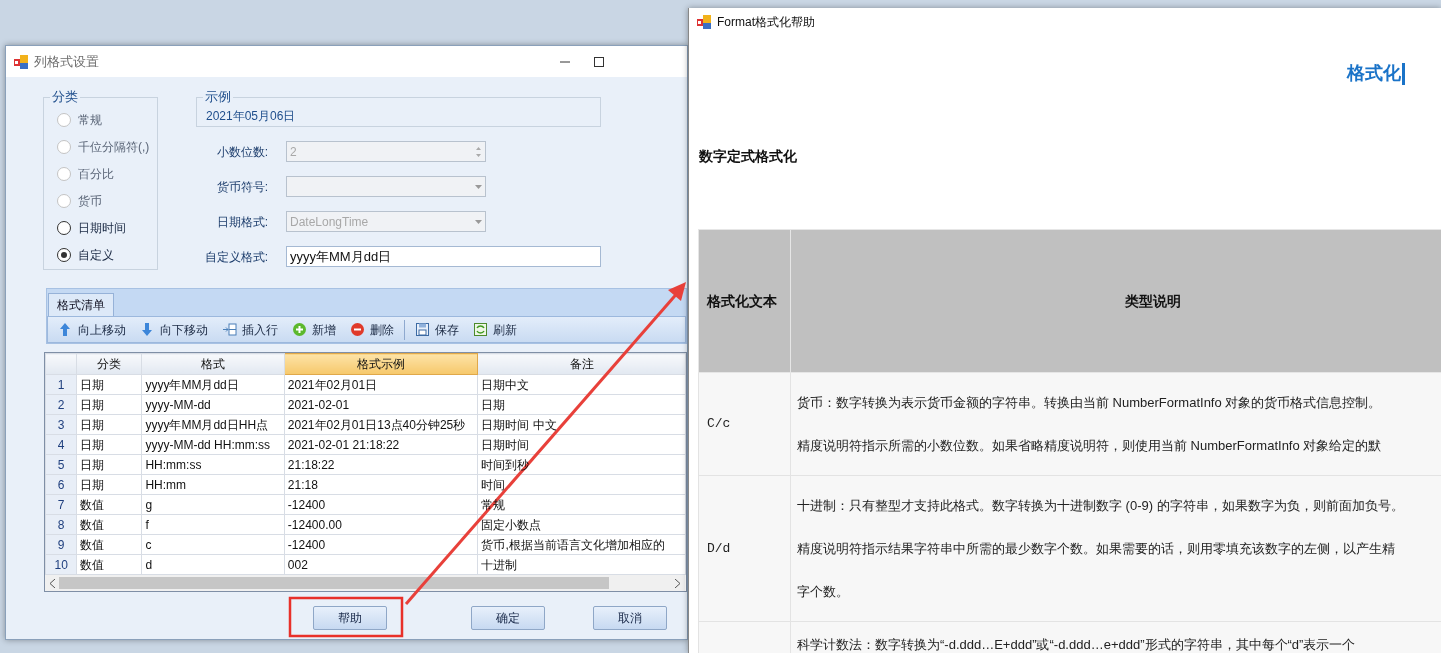  I want to click on dialog-button: 确定, so click(508, 618).